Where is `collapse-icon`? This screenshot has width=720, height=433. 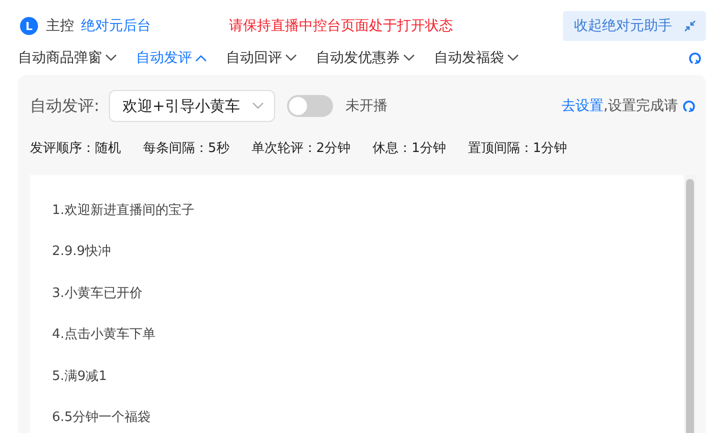 collapse-icon is located at coordinates (690, 26).